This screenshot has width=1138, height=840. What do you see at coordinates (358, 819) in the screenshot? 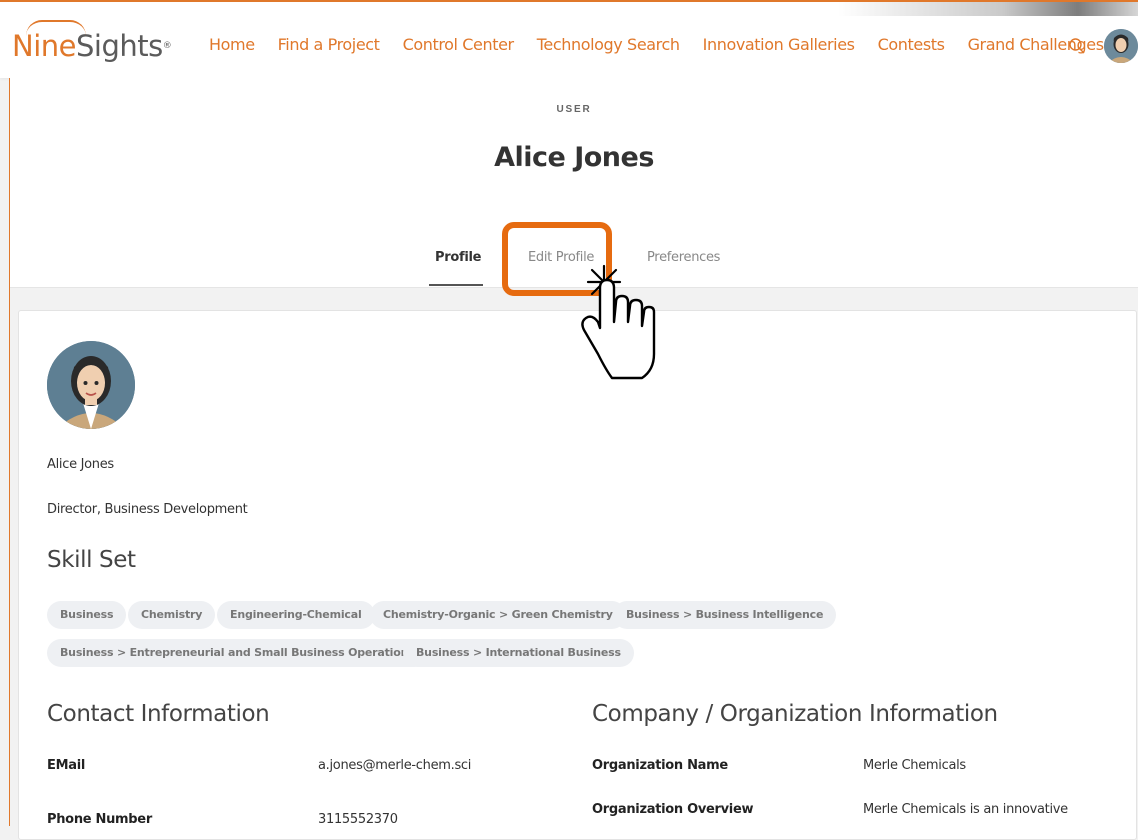
I see `phone-value: 3115552370` at bounding box center [358, 819].